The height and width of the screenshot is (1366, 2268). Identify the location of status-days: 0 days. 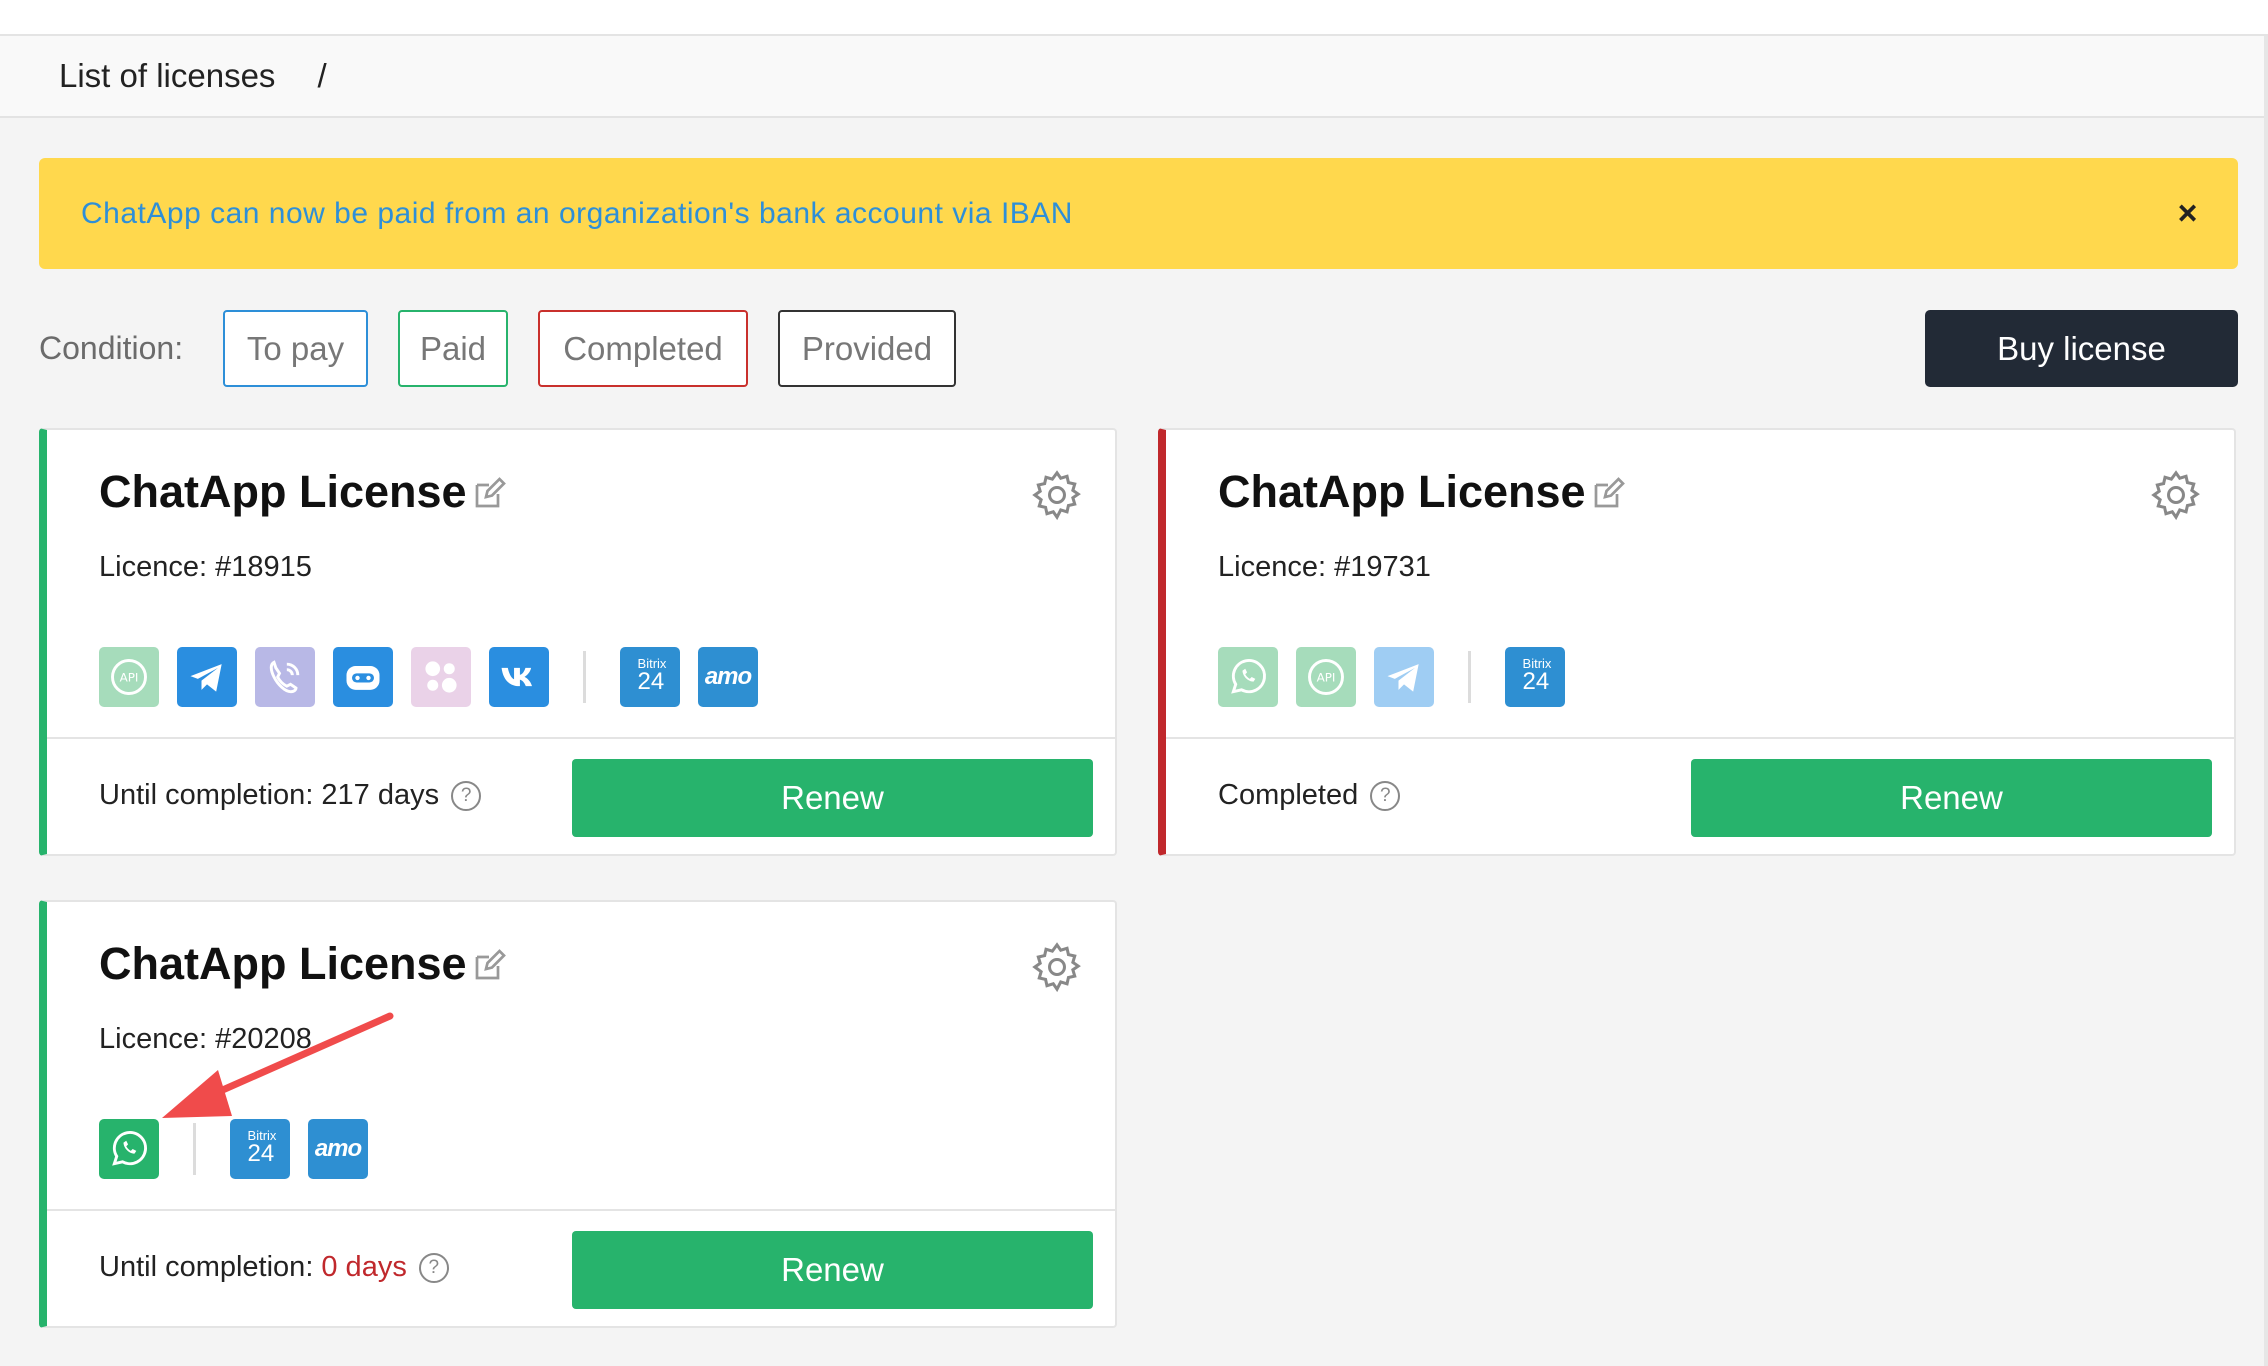
(364, 1267).